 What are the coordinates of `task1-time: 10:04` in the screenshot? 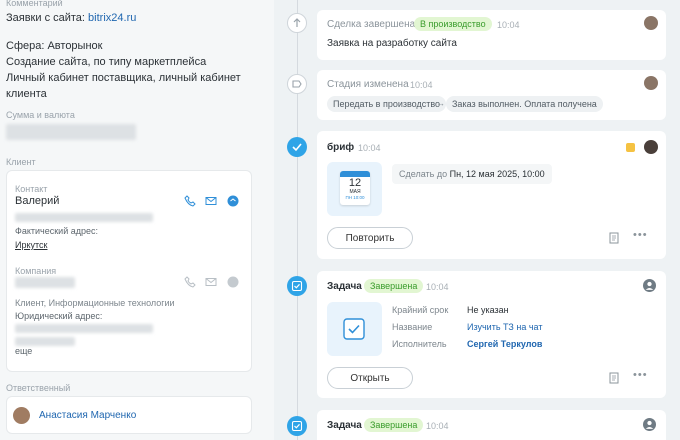 It's located at (437, 287).